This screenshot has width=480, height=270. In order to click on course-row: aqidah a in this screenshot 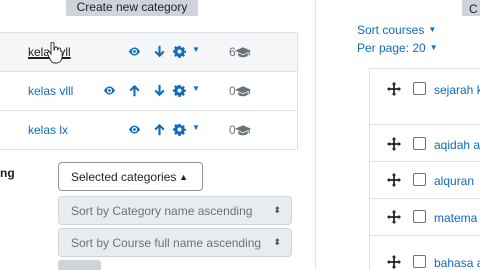, I will do `click(425, 143)`.